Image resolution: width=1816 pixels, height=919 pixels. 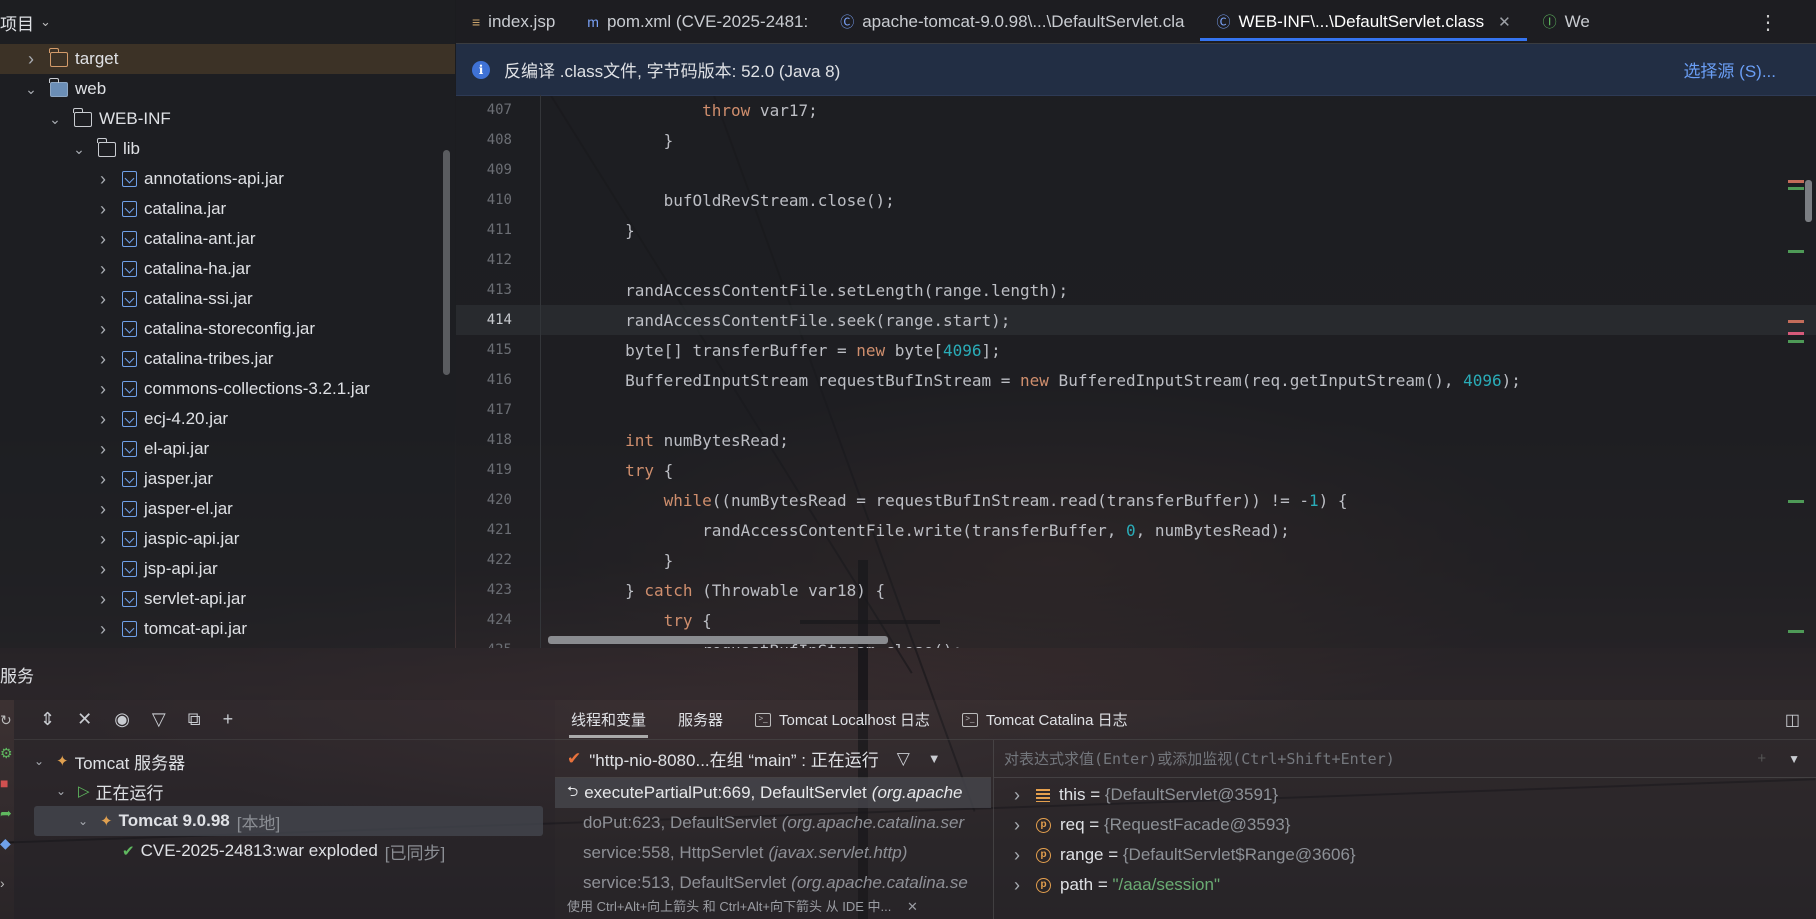 What do you see at coordinates (446, 262) in the screenshot?
I see `project-scrollbar` at bounding box center [446, 262].